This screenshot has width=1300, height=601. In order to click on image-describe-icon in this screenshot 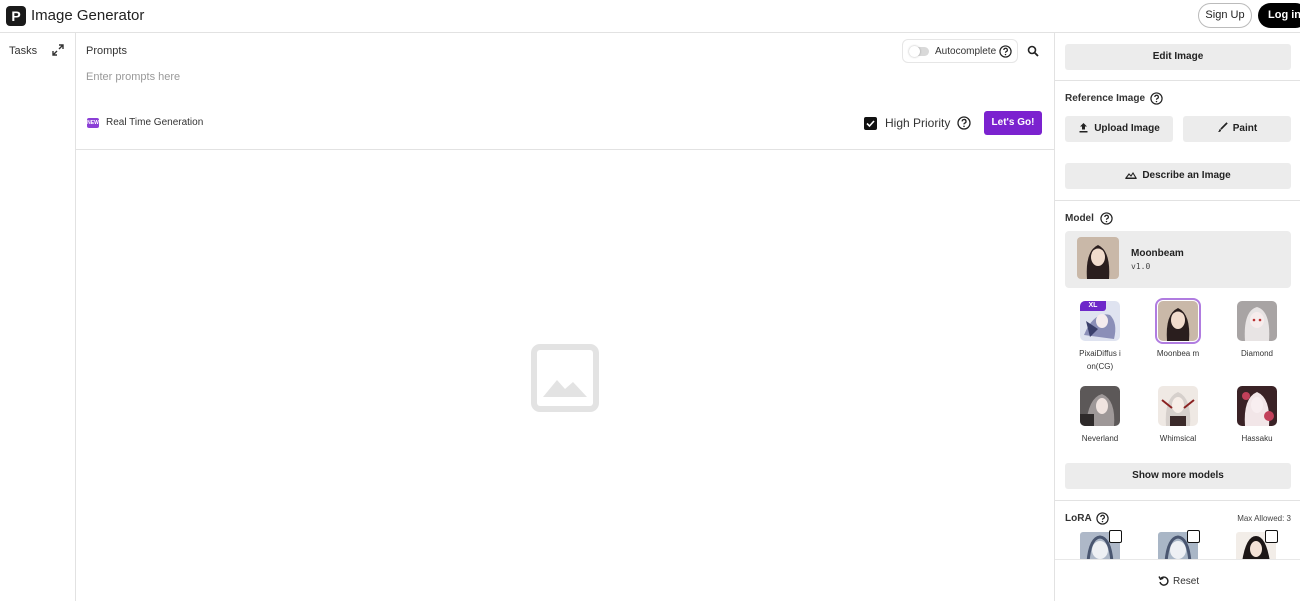, I will do `click(1131, 176)`.